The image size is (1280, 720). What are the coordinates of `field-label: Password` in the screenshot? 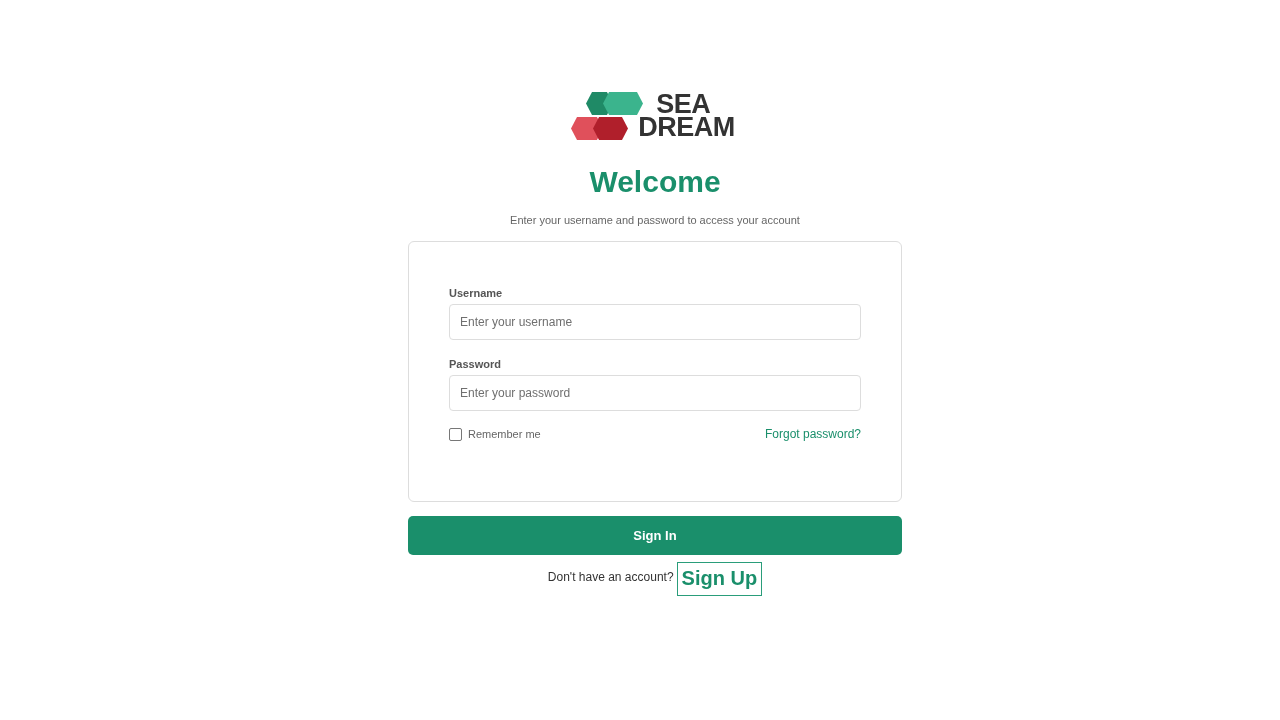 It's located at (475, 364).